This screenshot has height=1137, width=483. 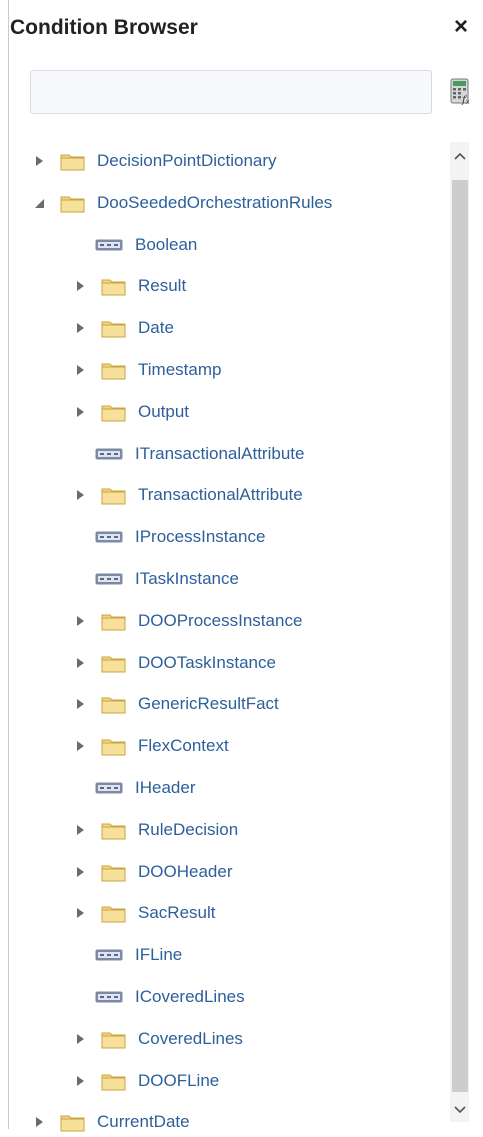 I want to click on tree-node-root: DecisionPointDictionary, so click(x=154, y=161).